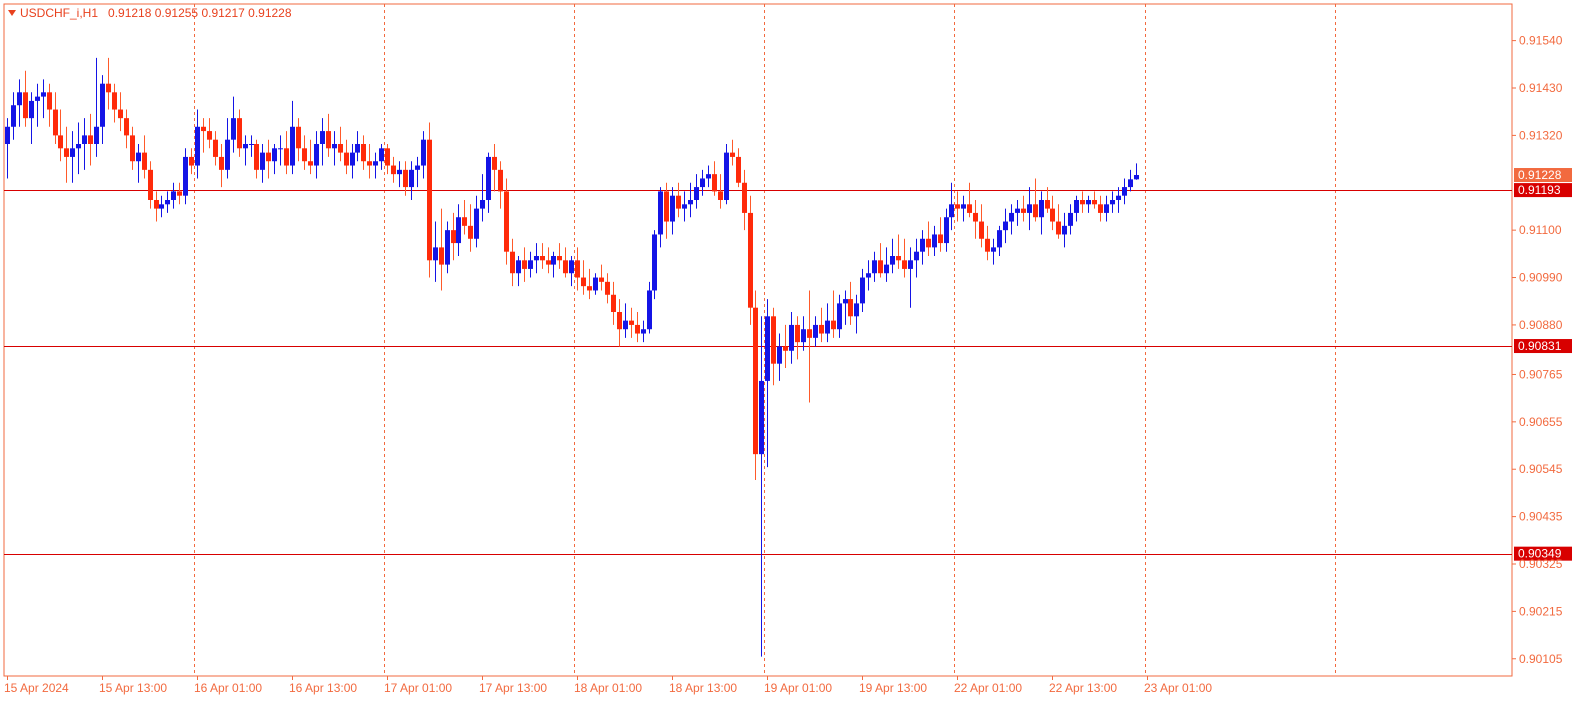 This screenshot has height=709, width=1586. Describe the element at coordinates (1541, 278) in the screenshot. I see `price-axis-label: 0.90990` at that location.